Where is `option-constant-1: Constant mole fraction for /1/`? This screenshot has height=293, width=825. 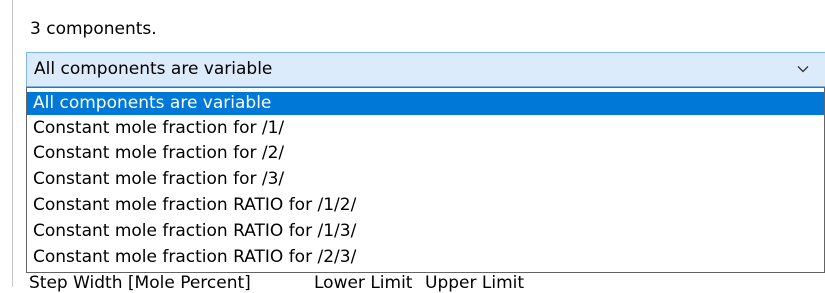
option-constant-1: Constant mole fraction for /1/ is located at coordinates (425, 128).